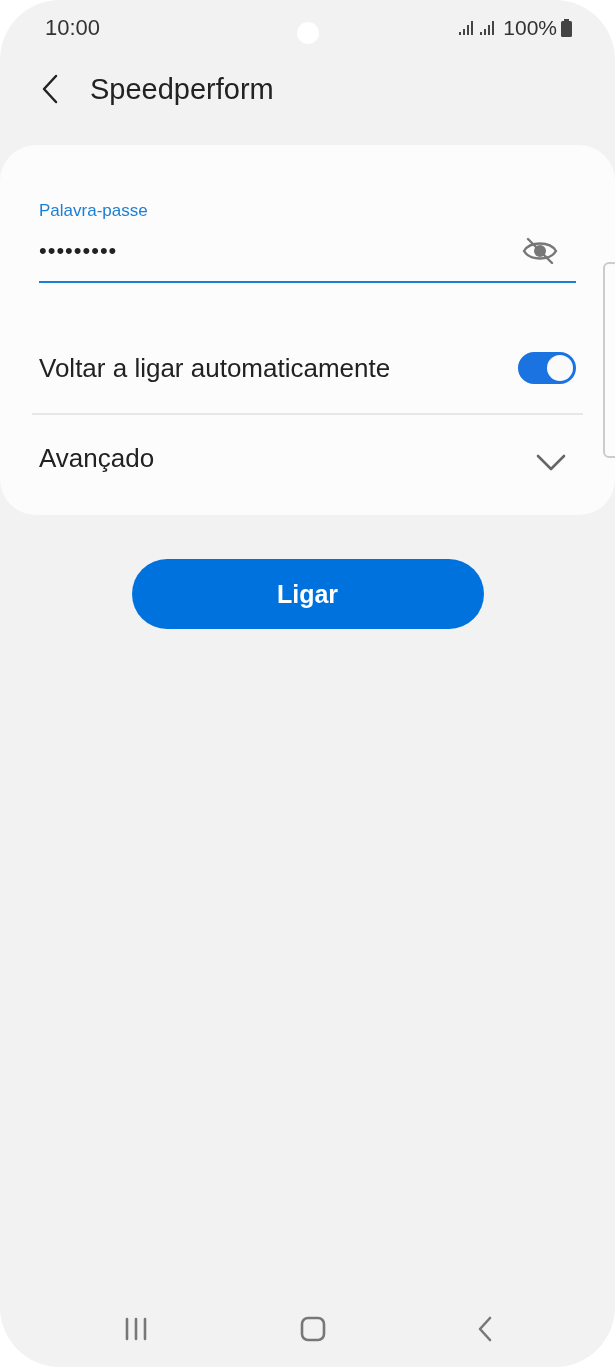 Image resolution: width=615 pixels, height=1367 pixels. I want to click on battery-level: 100%, so click(530, 27).